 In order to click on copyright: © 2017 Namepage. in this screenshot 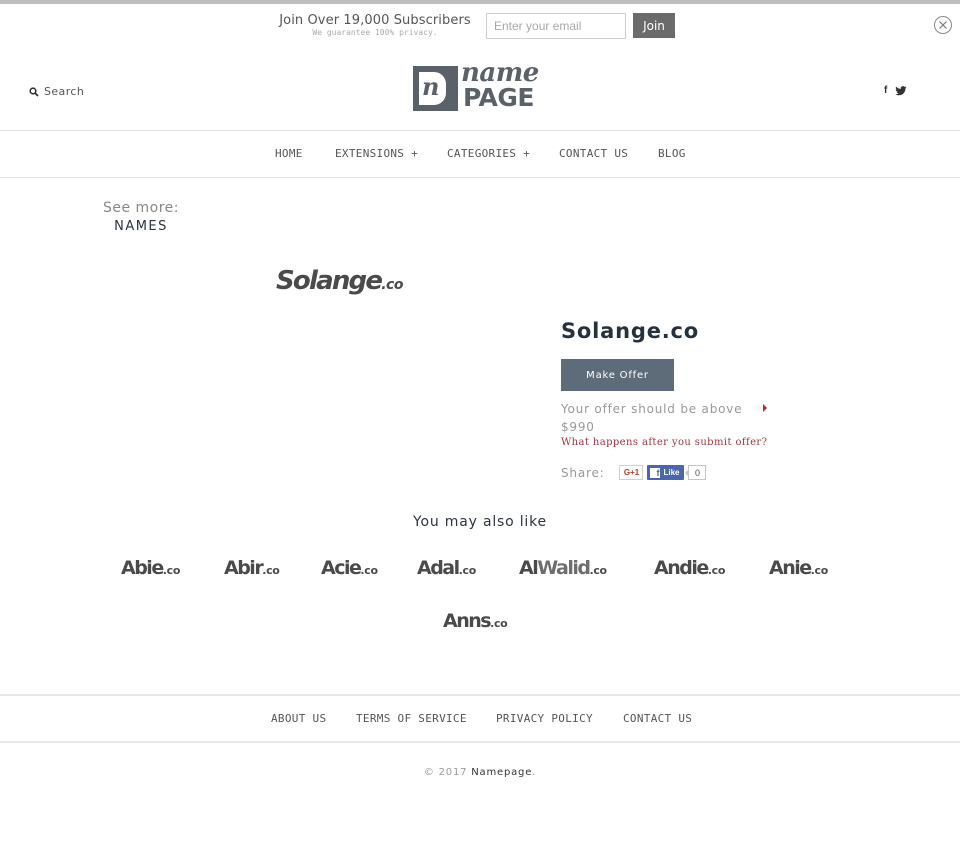, I will do `click(480, 772)`.